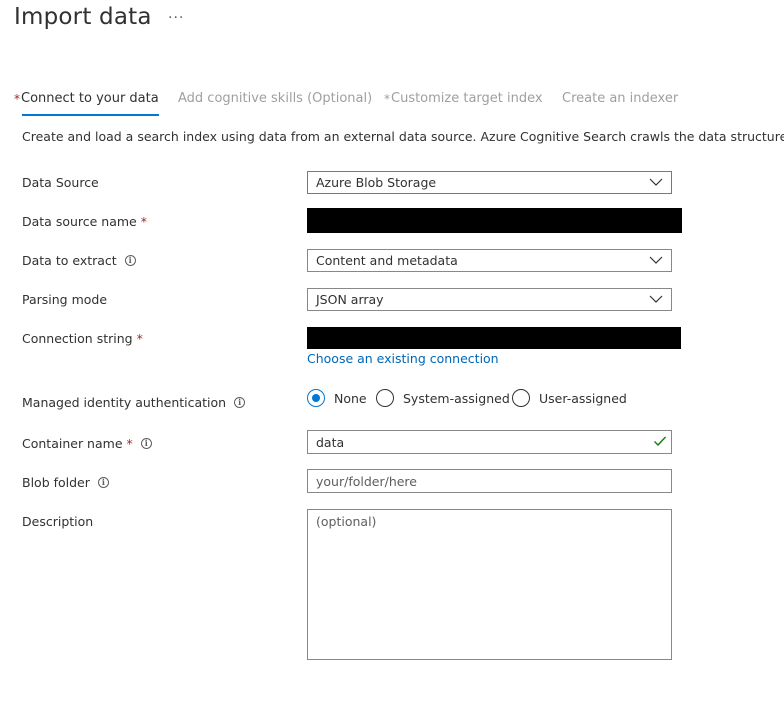 Image resolution: width=784 pixels, height=728 pixels. Describe the element at coordinates (620, 98) in the screenshot. I see `tab-label: Create an indexer` at that location.